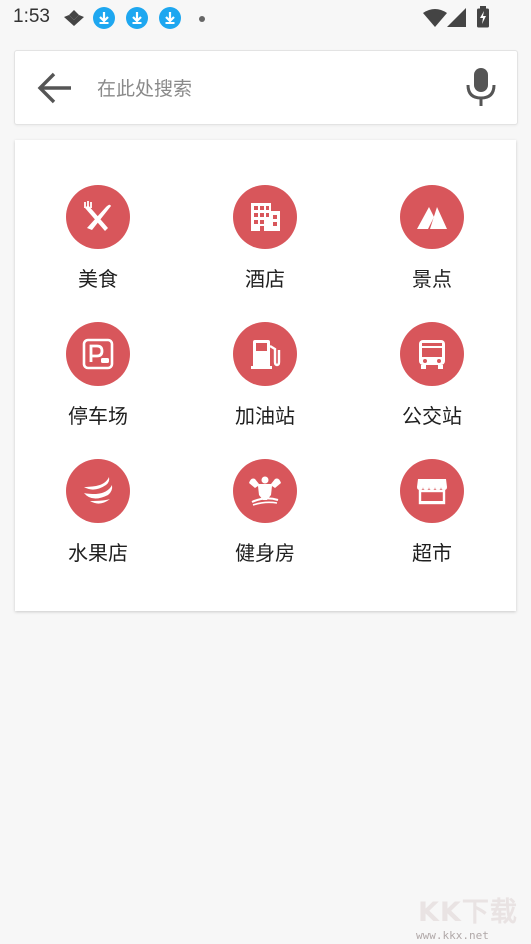  Describe the element at coordinates (31, 16) in the screenshot. I see `status-time: 1:53` at that location.